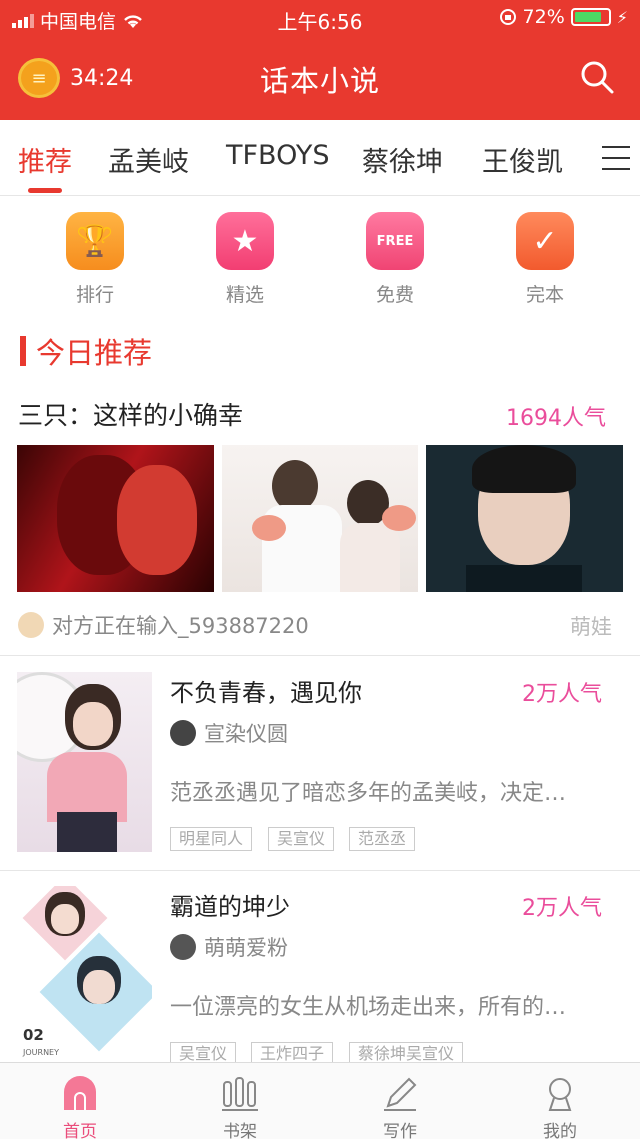  What do you see at coordinates (545, 241) in the screenshot?
I see `check-book-icon: ✓` at bounding box center [545, 241].